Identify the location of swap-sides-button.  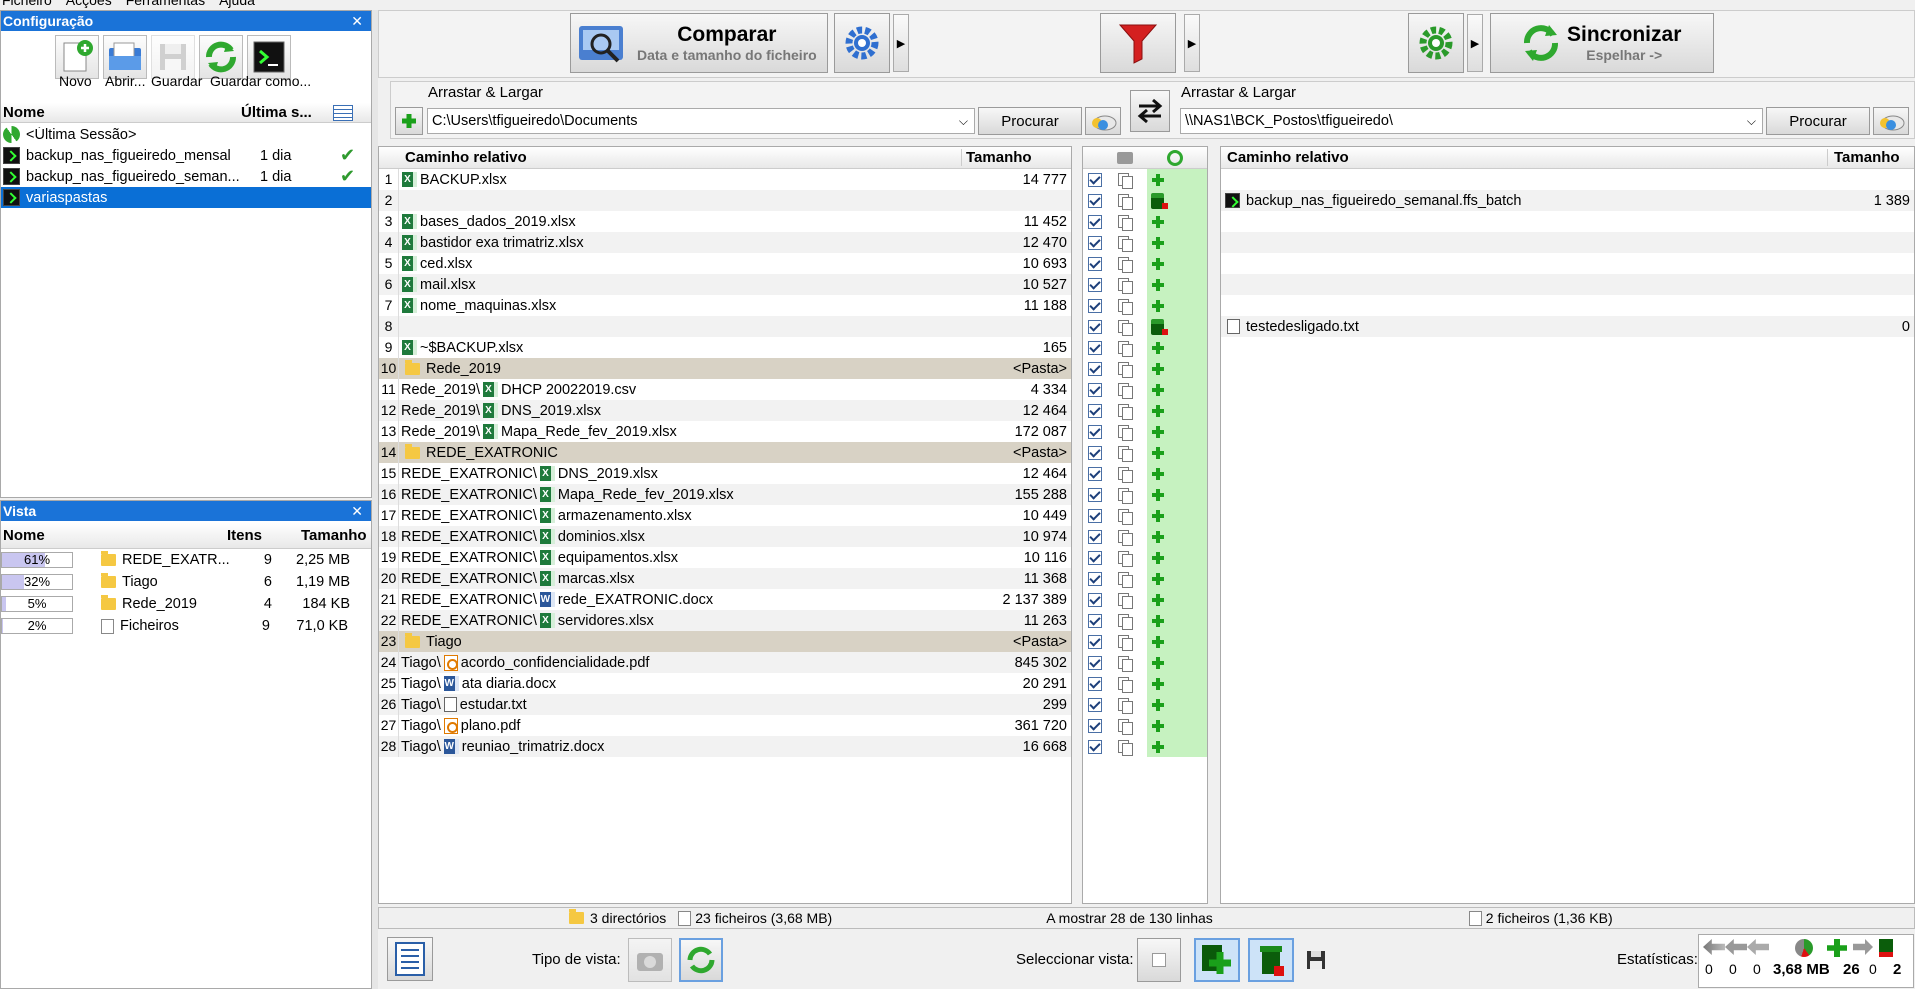
(1150, 111).